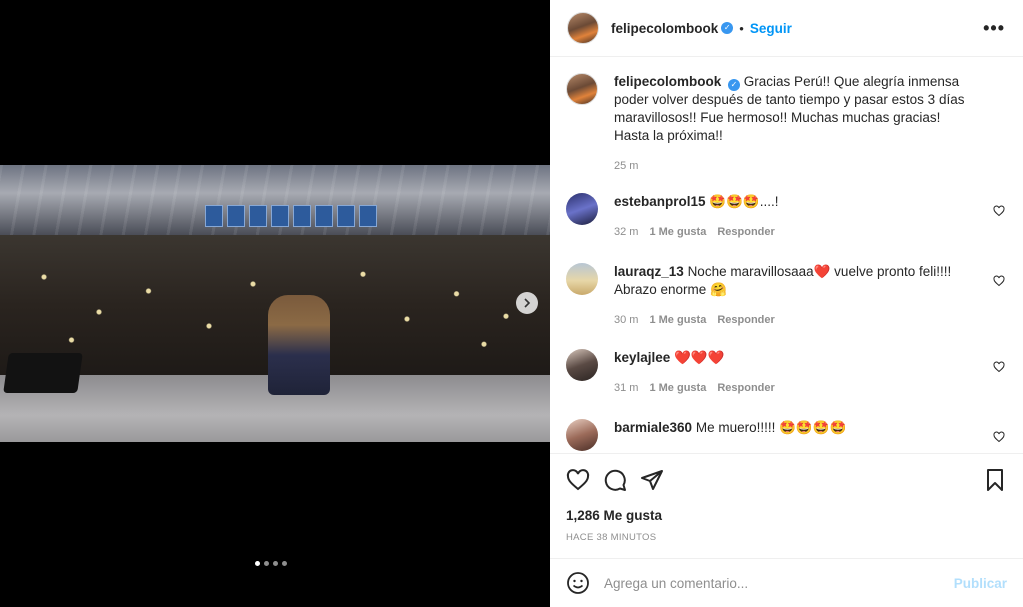 The height and width of the screenshot is (607, 1023). What do you see at coordinates (43, 373) in the screenshot?
I see `photo-speaker` at bounding box center [43, 373].